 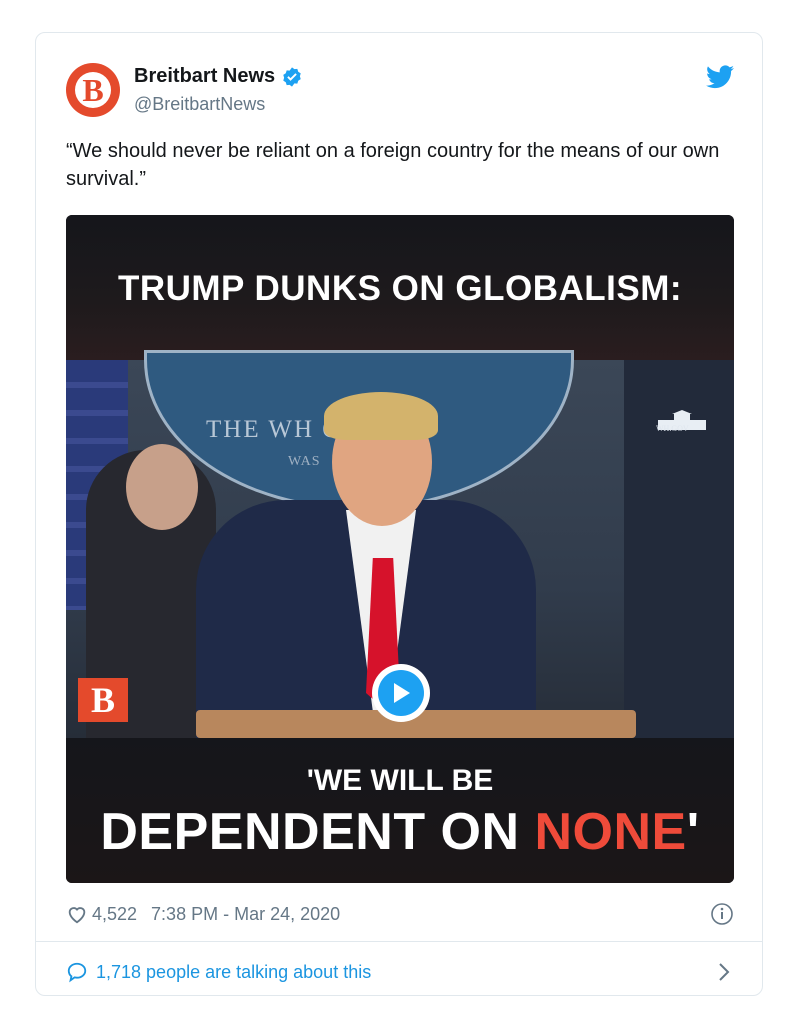 What do you see at coordinates (292, 76) in the screenshot?
I see `verified-badge-icon` at bounding box center [292, 76].